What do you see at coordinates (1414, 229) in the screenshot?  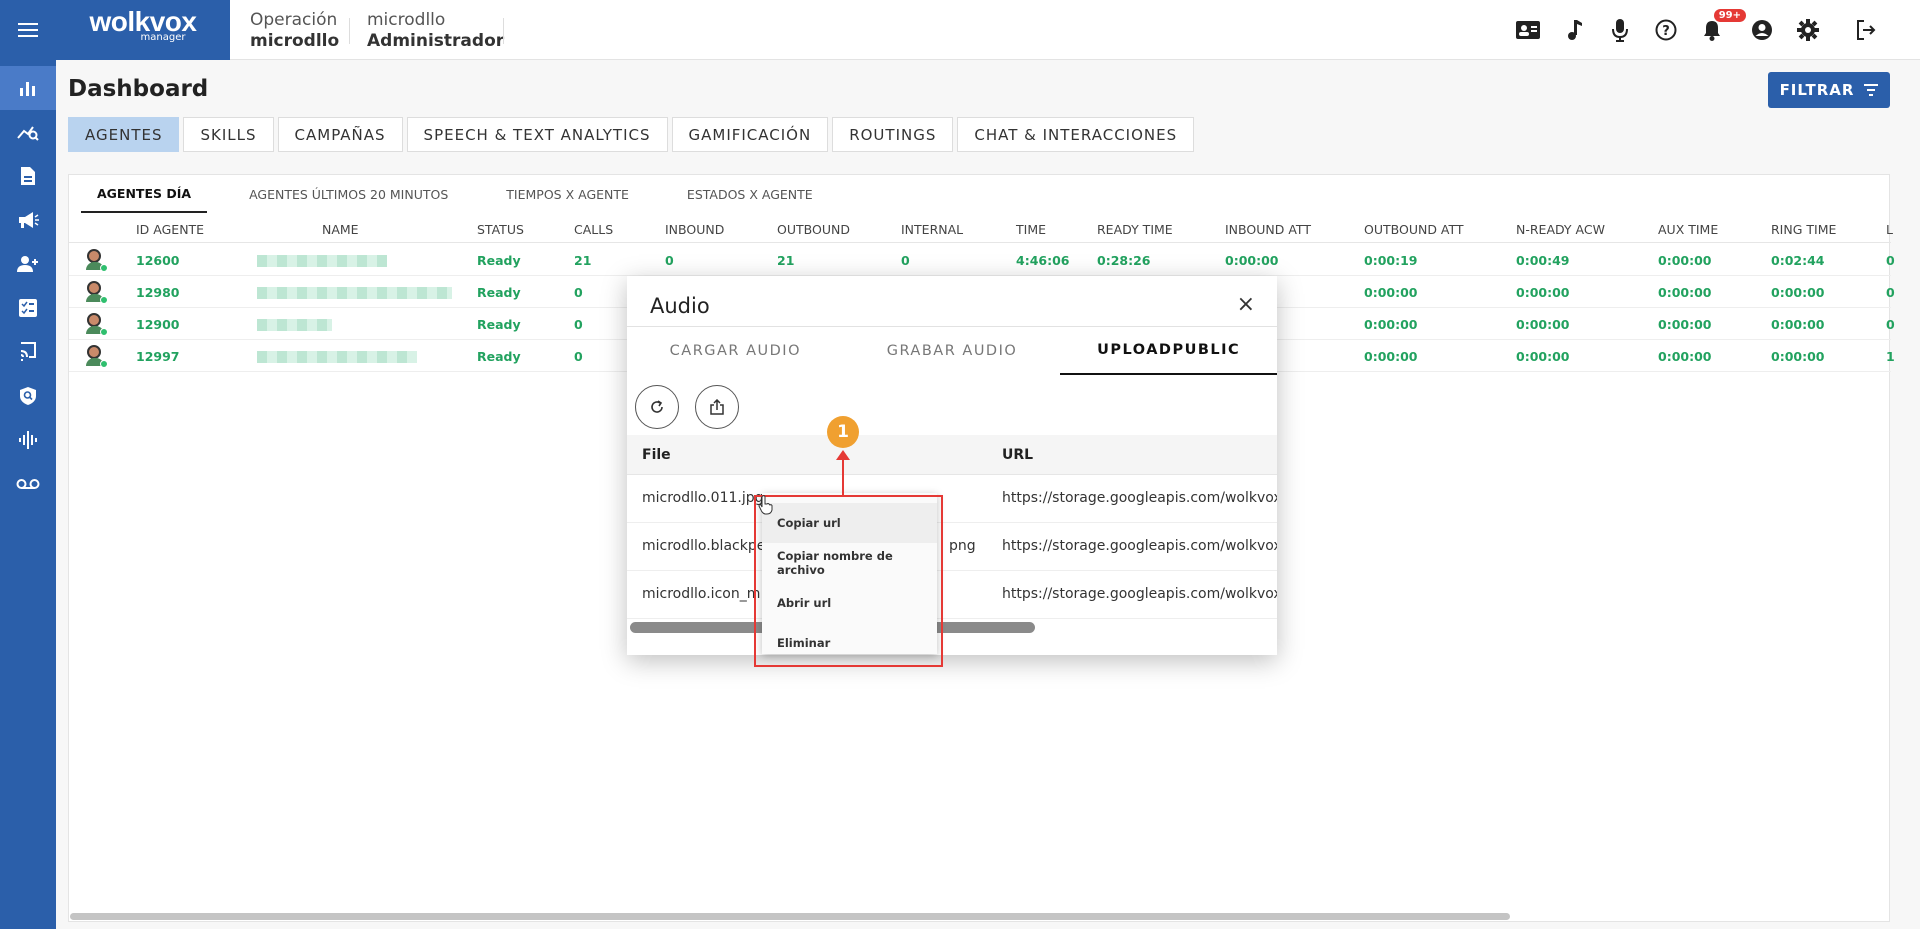 I see `column-header: OUTBOUND ATT` at bounding box center [1414, 229].